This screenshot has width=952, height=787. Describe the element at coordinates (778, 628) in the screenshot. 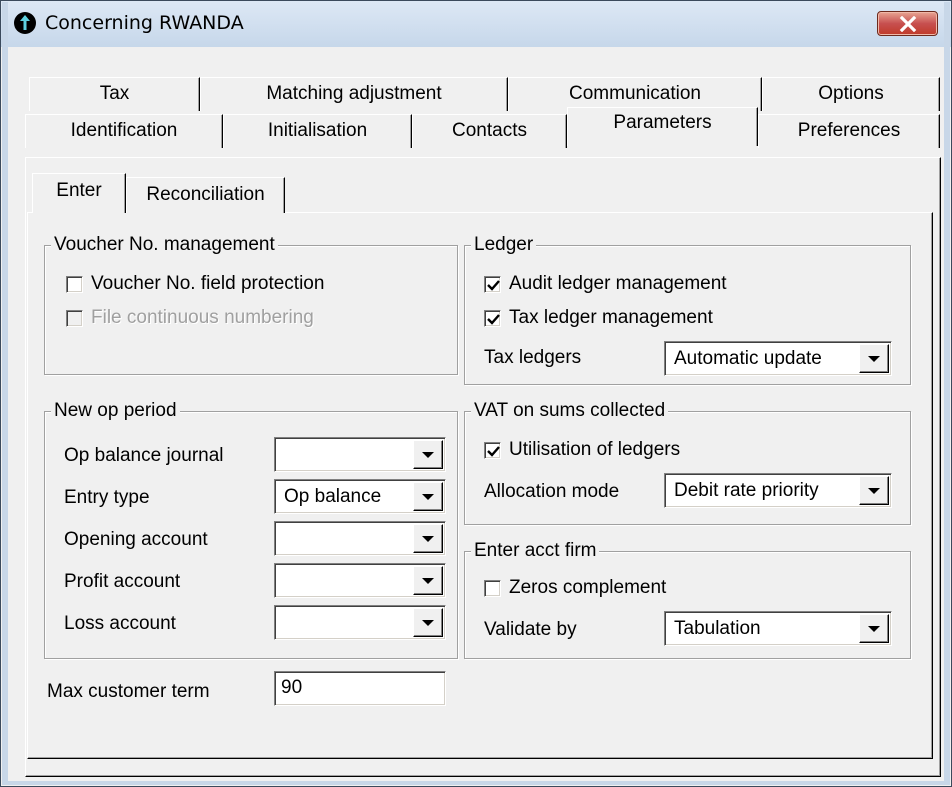

I see `validate-by-select: Tabulation` at that location.